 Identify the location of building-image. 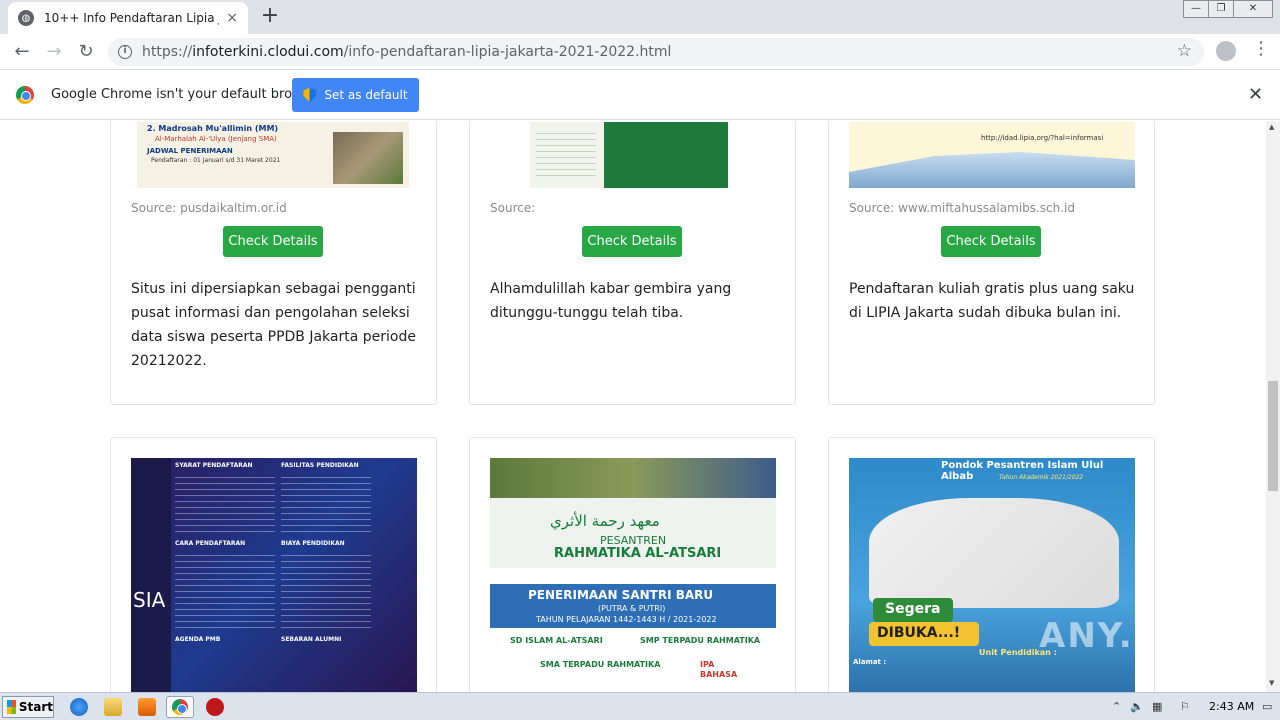
(992, 170).